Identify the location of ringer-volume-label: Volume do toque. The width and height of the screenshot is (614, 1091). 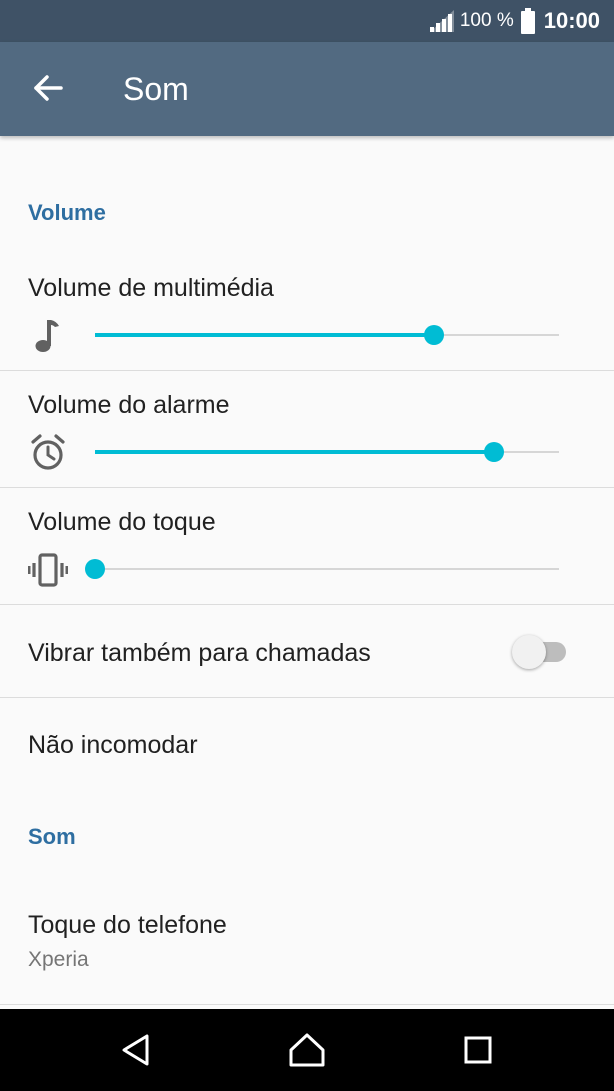
(122, 522).